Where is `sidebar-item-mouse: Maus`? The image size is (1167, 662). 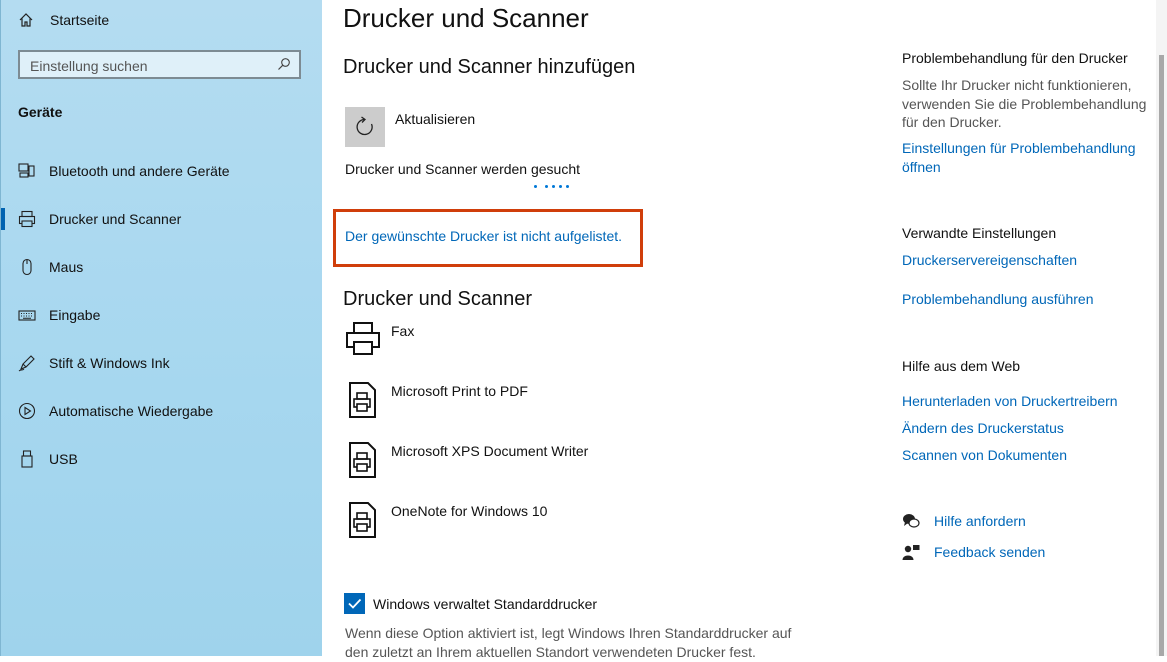 sidebar-item-mouse: Maus is located at coordinates (161, 267).